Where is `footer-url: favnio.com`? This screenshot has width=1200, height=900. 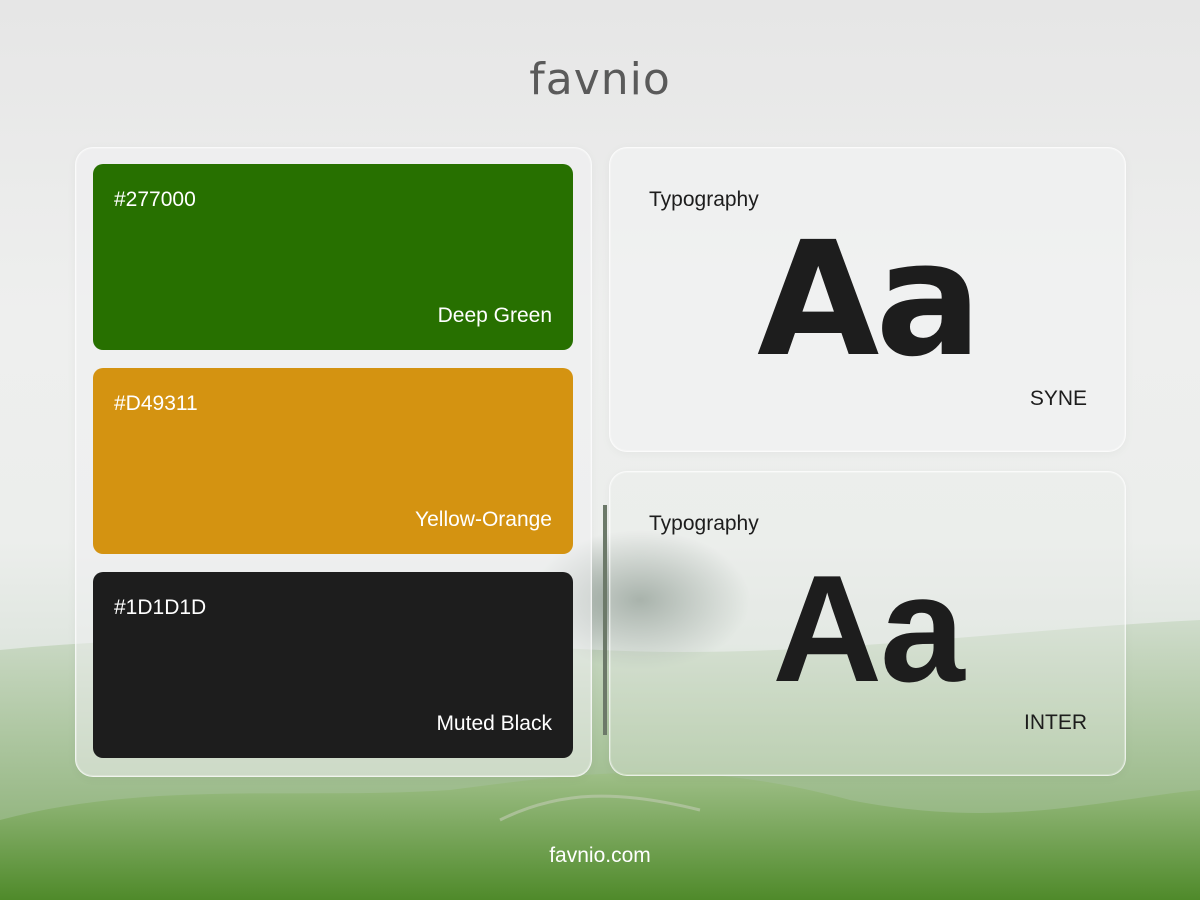 footer-url: favnio.com is located at coordinates (600, 855).